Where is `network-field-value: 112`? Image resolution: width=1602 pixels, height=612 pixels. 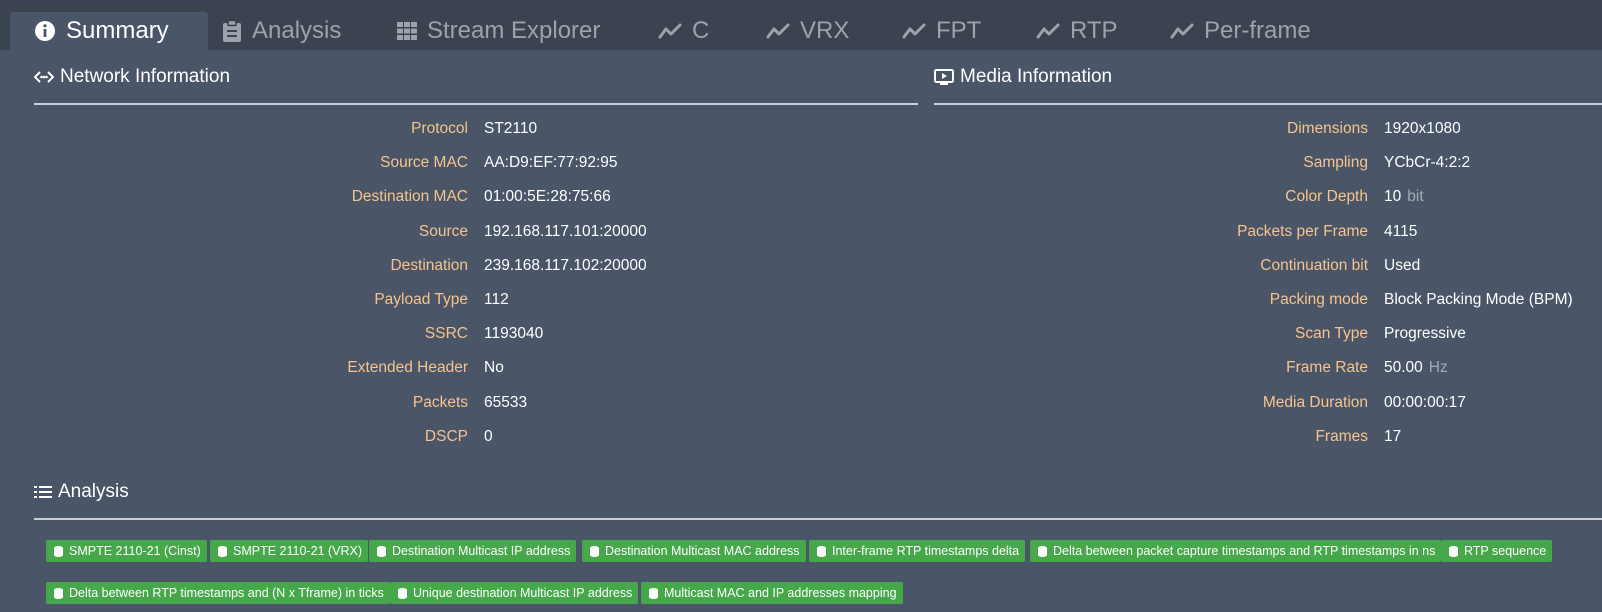 network-field-value: 112 is located at coordinates (496, 299).